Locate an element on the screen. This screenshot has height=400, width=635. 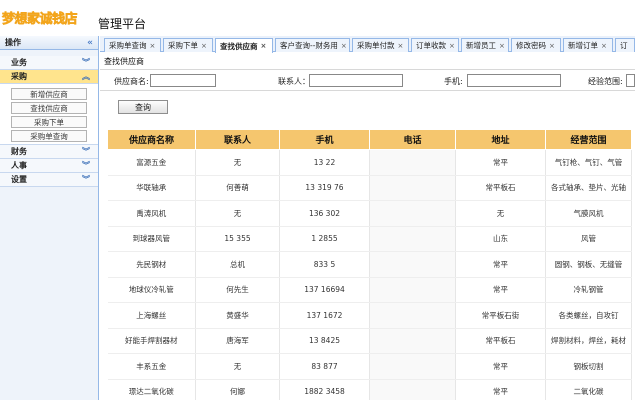
cell-scope: 各类螺丝，自攻钉 is located at coordinates (588, 315).